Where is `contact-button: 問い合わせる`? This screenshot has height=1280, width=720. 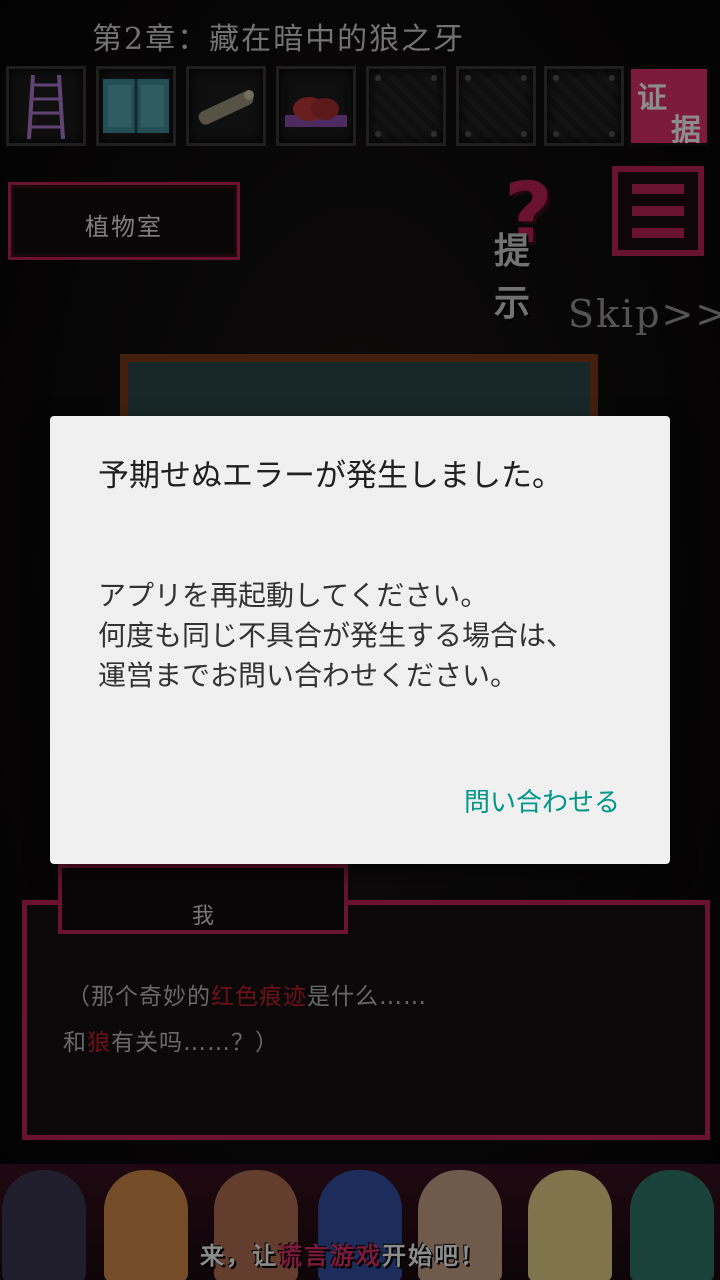 contact-button: 問い合わせる is located at coordinates (542, 800).